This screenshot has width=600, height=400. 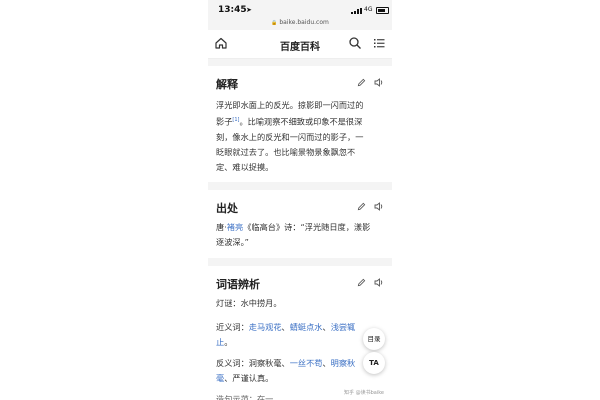 I want to click on synonym-link: 浅尝辄, so click(x=343, y=327).